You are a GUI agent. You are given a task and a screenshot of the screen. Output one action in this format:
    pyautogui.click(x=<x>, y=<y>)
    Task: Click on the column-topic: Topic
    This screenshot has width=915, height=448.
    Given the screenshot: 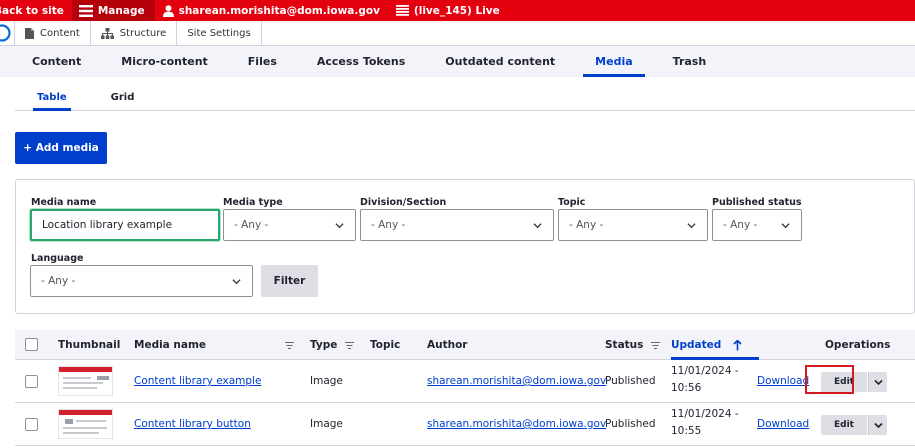 What is the action you would take?
    pyautogui.click(x=385, y=345)
    